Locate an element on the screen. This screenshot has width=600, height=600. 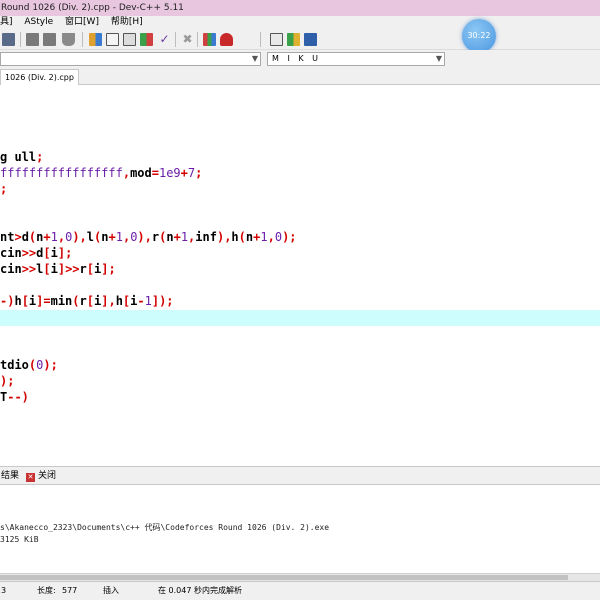
bookmark-icon is located at coordinates (68, 39).